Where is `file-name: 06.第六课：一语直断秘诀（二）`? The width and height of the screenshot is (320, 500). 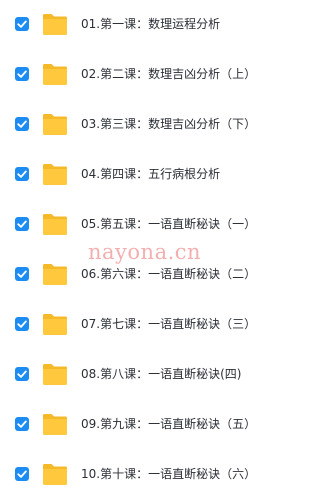 file-name: 06.第六课：一语直断秘诀（二） is located at coordinates (168, 274).